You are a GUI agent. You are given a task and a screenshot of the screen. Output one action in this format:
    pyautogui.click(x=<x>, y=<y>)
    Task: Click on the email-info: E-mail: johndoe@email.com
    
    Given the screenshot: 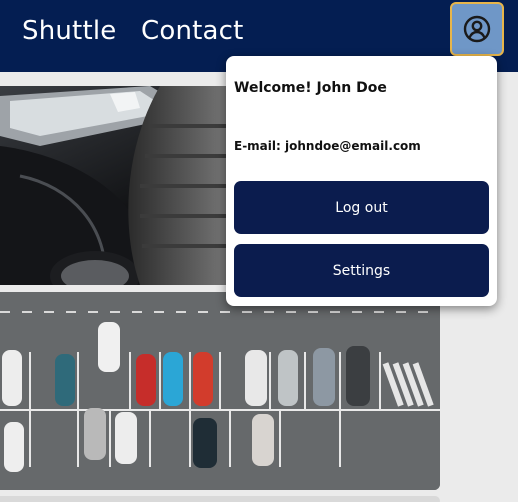 What is the action you would take?
    pyautogui.click(x=327, y=146)
    